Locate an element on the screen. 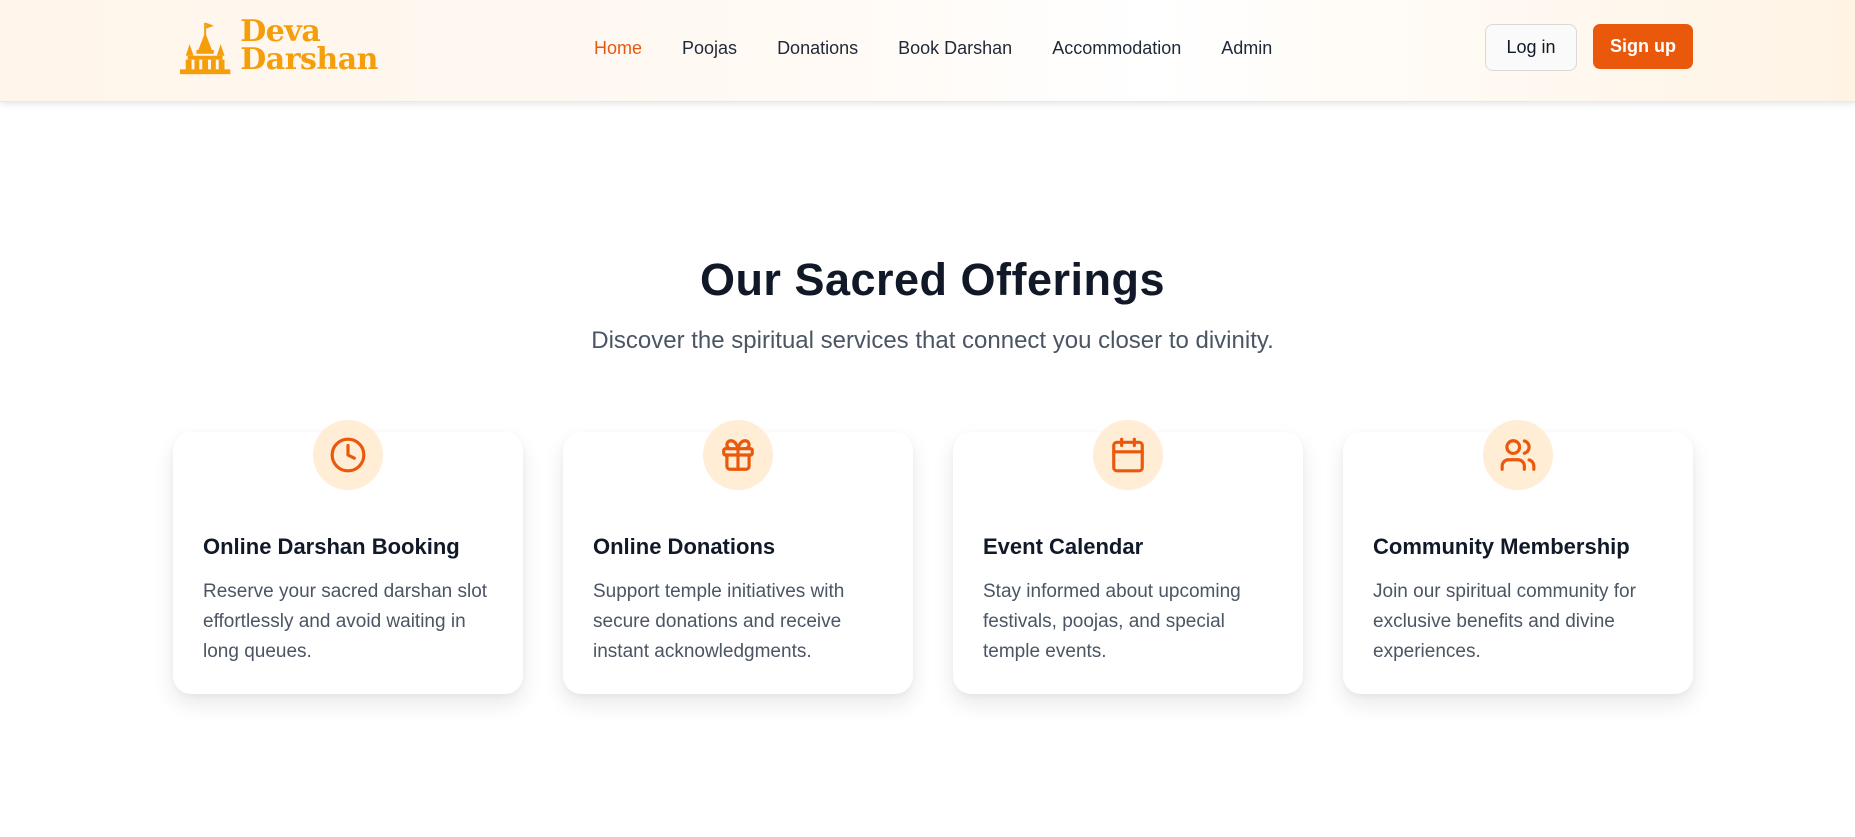 The height and width of the screenshot is (837, 1855). clock-icon is located at coordinates (348, 455).